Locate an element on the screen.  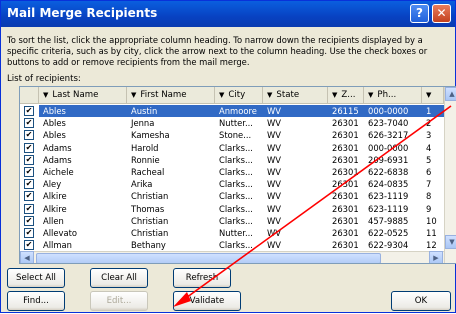
table-row: ✔ Ables Jenna Nutter... WV 26301 623-7040 2 is located at coordinates (230, 123).